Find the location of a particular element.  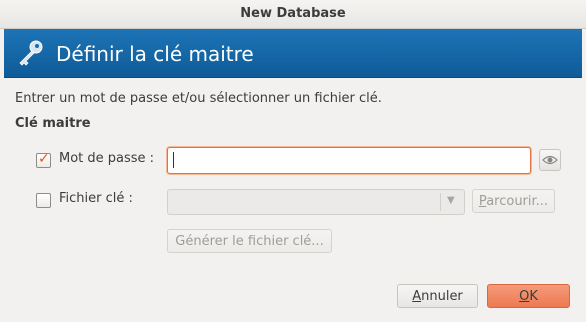

show-password-button is located at coordinates (550, 160).